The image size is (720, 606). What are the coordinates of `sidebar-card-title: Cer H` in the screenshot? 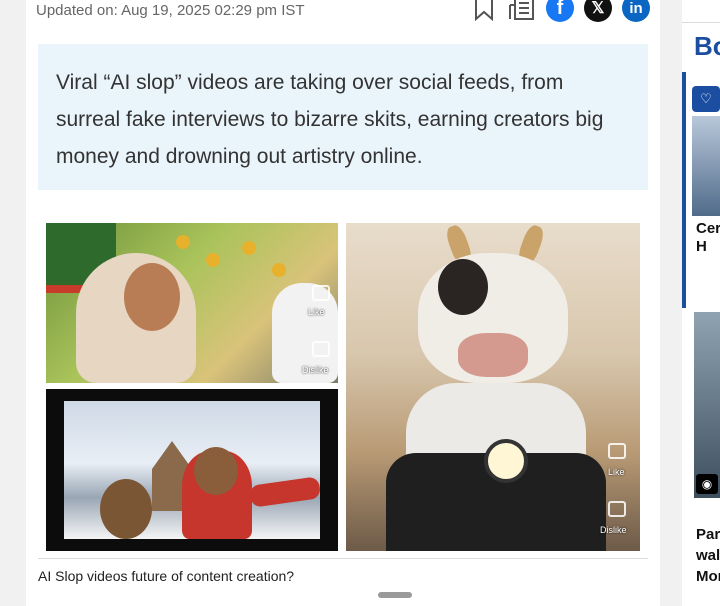 It's located at (708, 238).